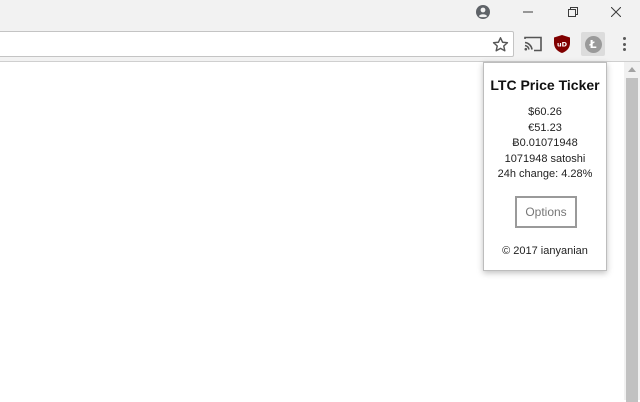 This screenshot has width=640, height=402. I want to click on ltc-extension-button: Ł, so click(593, 44).